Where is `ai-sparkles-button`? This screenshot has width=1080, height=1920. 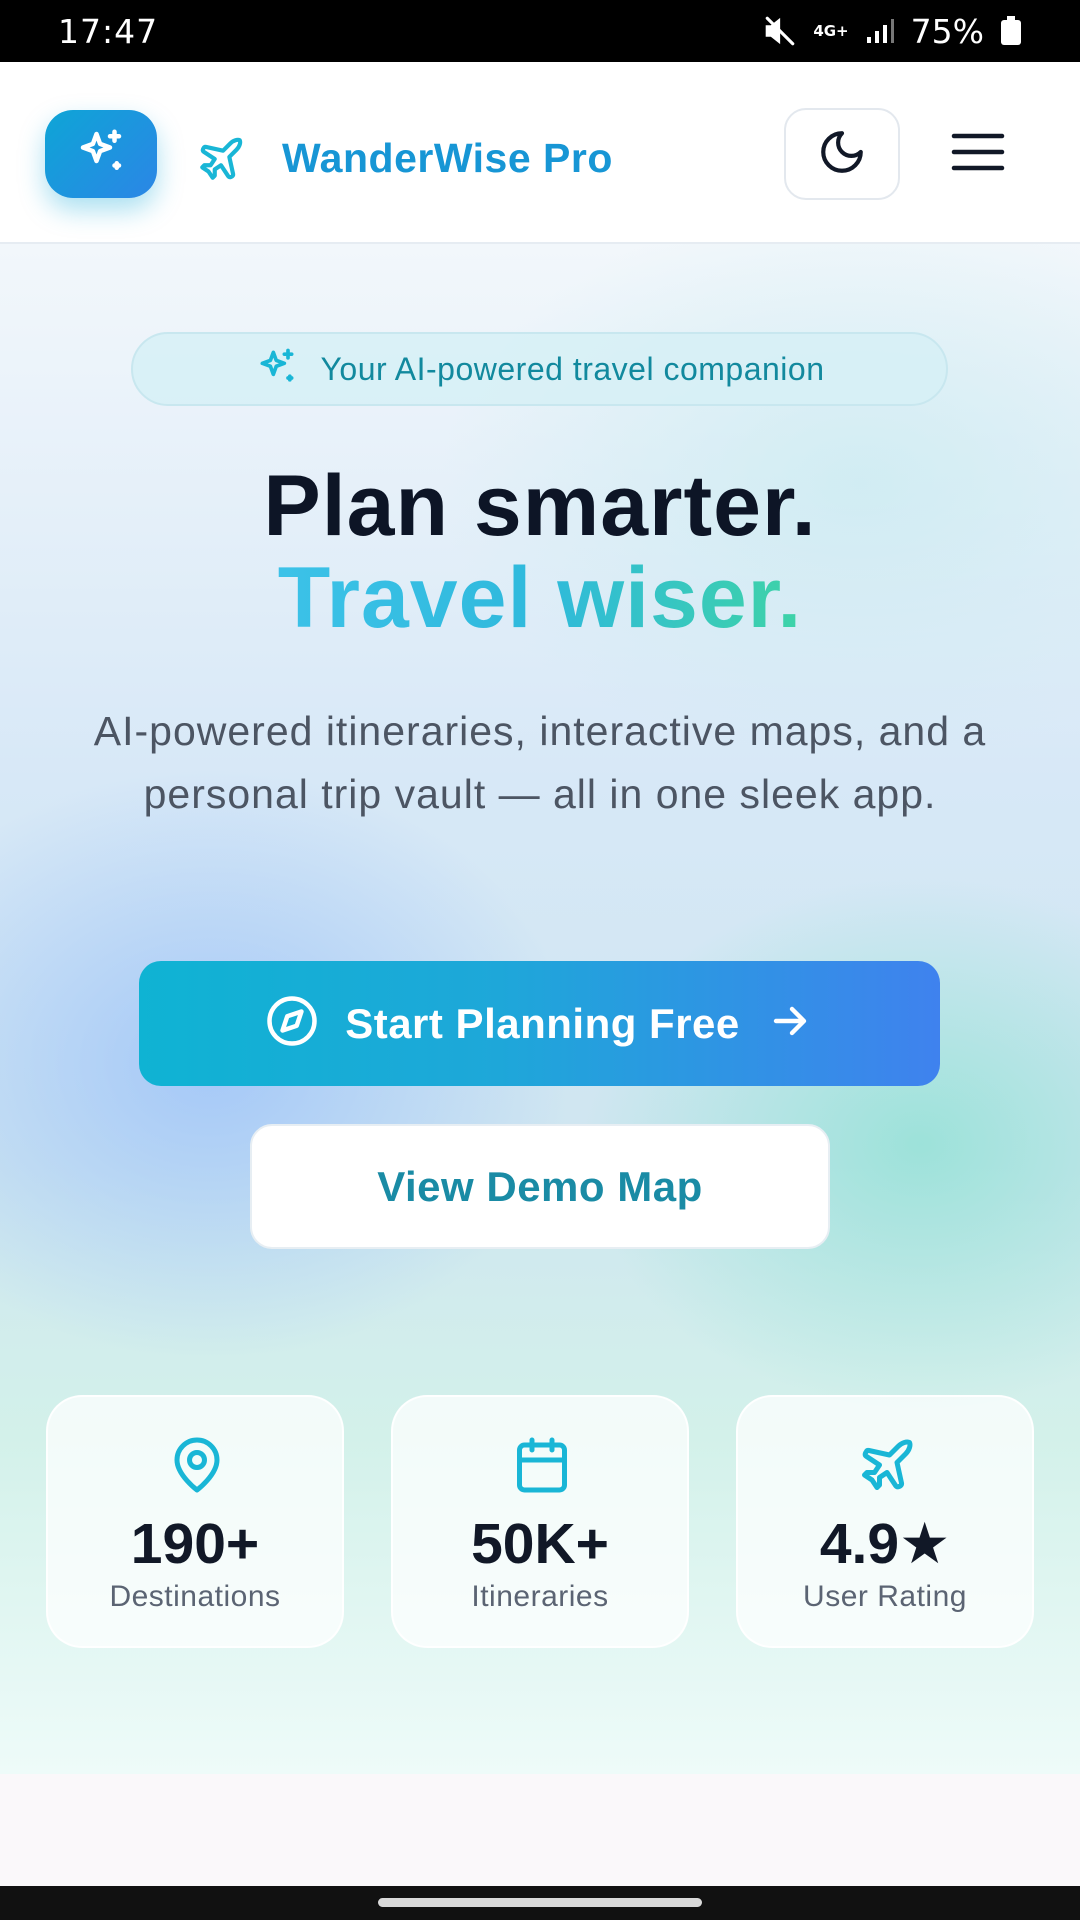
ai-sparkles-button is located at coordinates (101, 154).